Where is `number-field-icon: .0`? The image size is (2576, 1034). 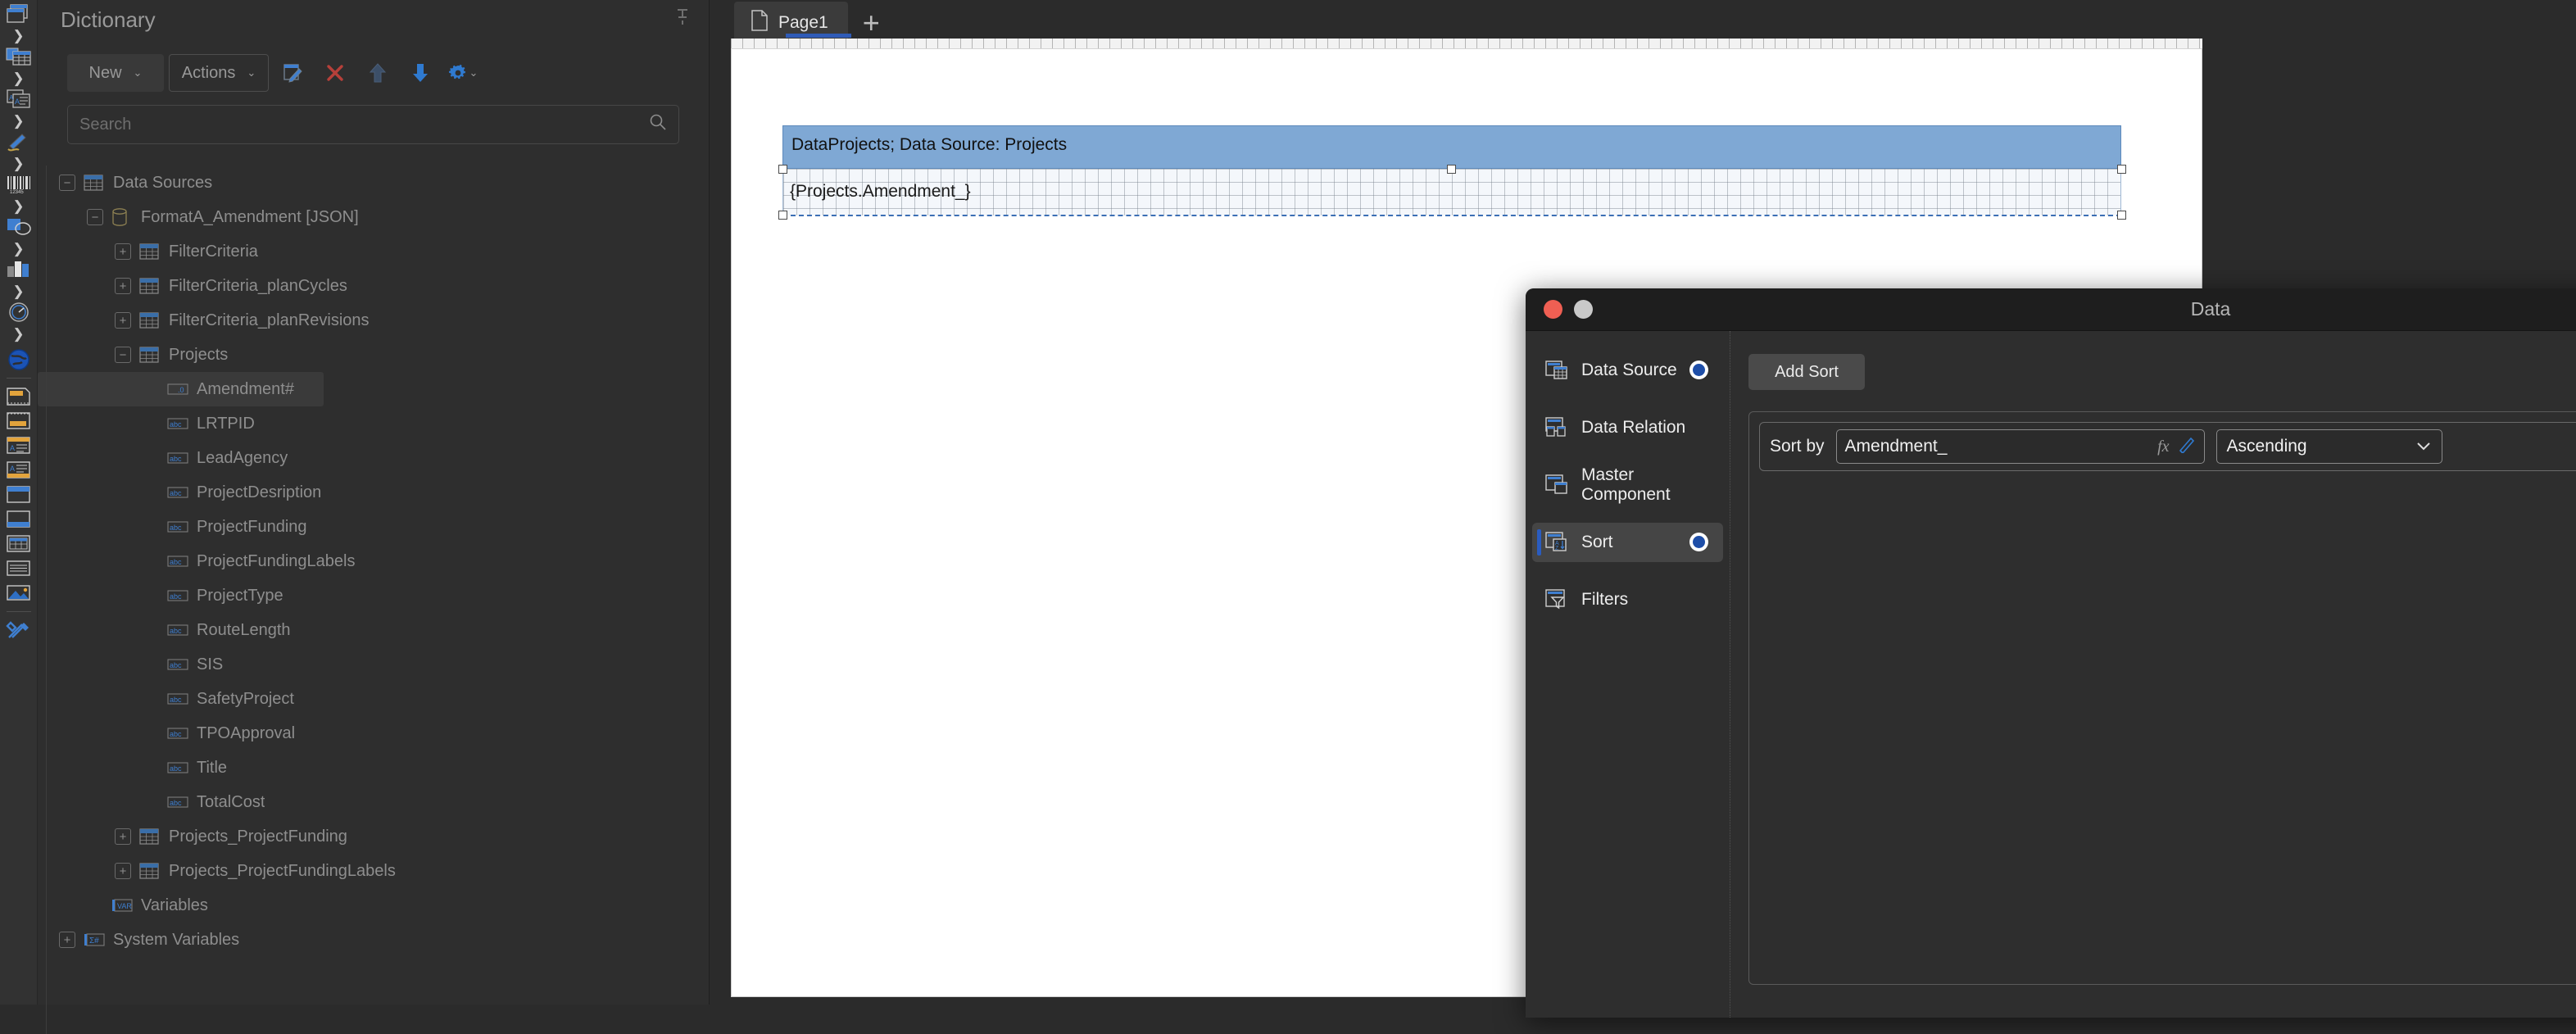
number-field-icon: .0 is located at coordinates (177, 389).